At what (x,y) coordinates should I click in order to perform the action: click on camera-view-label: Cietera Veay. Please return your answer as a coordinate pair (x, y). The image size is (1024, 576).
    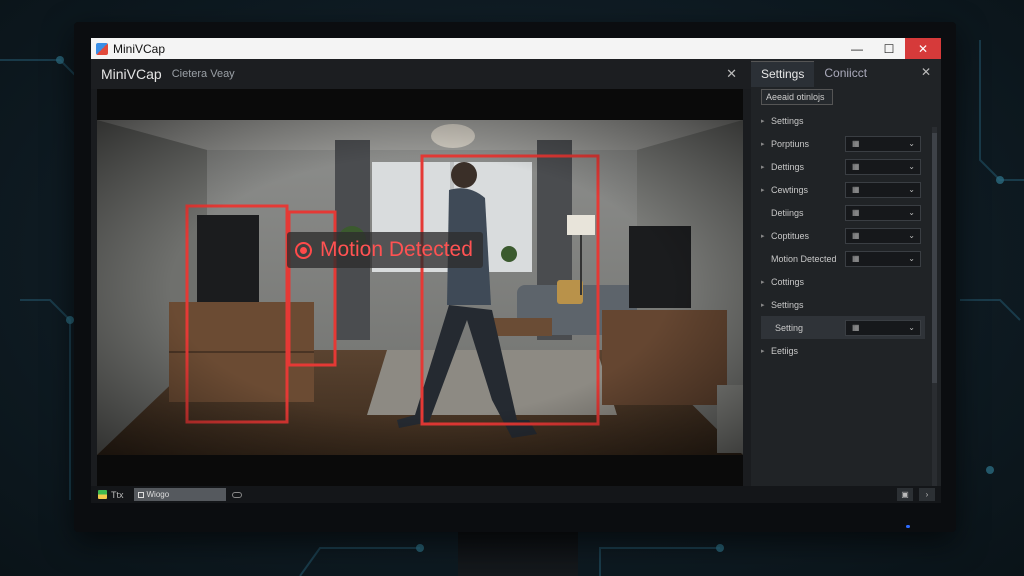
    Looking at the image, I should click on (203, 74).